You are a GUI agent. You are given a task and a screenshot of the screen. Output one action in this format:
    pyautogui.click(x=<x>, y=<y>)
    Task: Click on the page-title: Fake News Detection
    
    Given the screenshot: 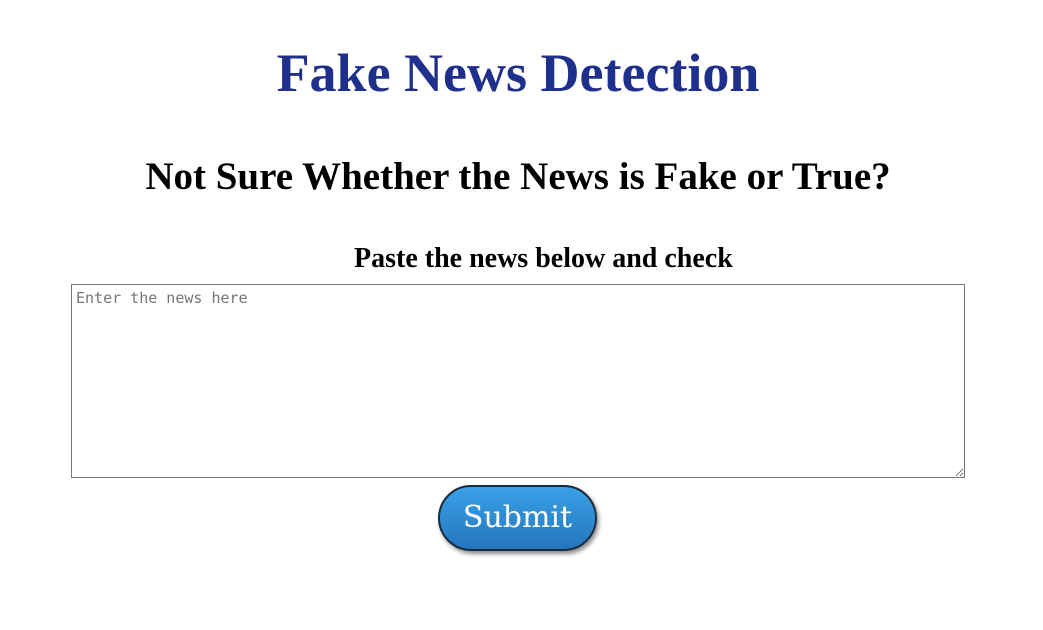 What is the action you would take?
    pyautogui.click(x=518, y=73)
    